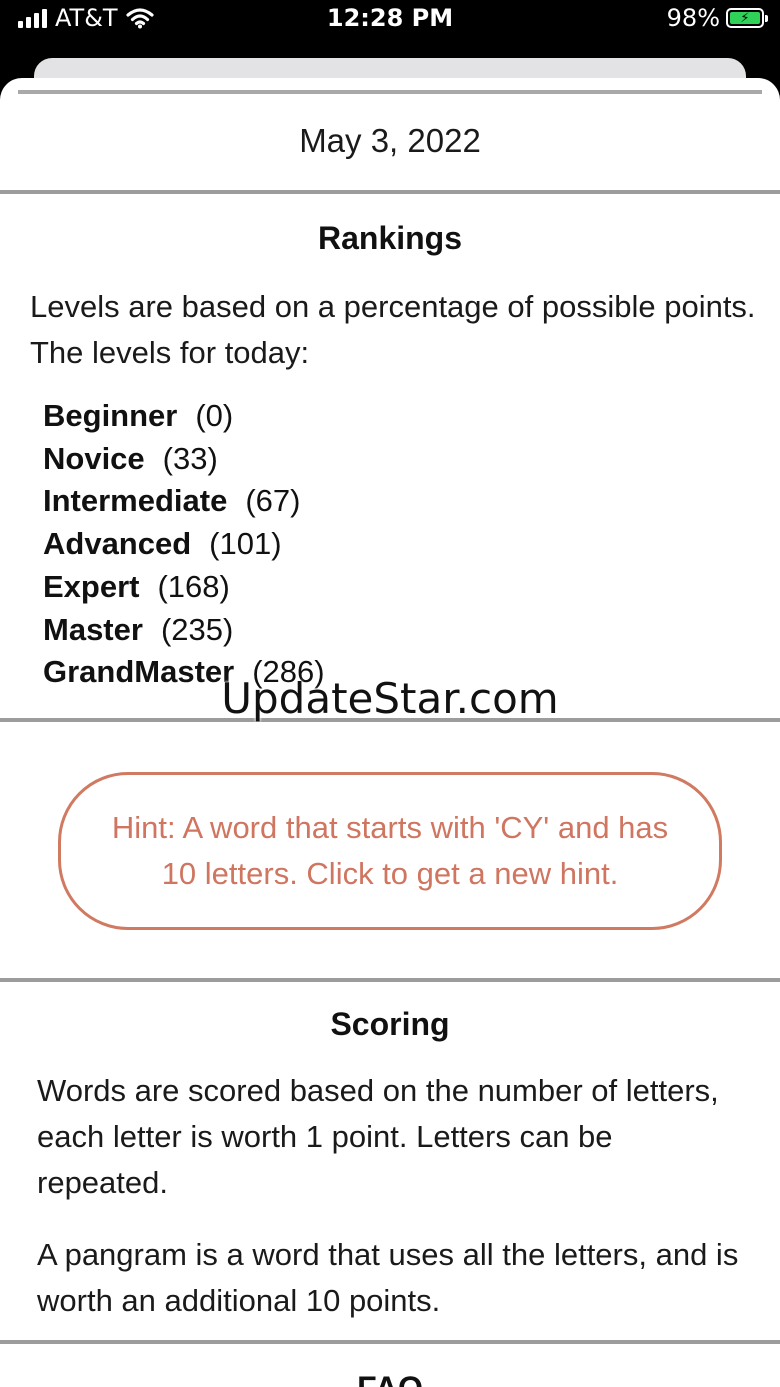  What do you see at coordinates (193, 586) in the screenshot?
I see `level-points: (168)` at bounding box center [193, 586].